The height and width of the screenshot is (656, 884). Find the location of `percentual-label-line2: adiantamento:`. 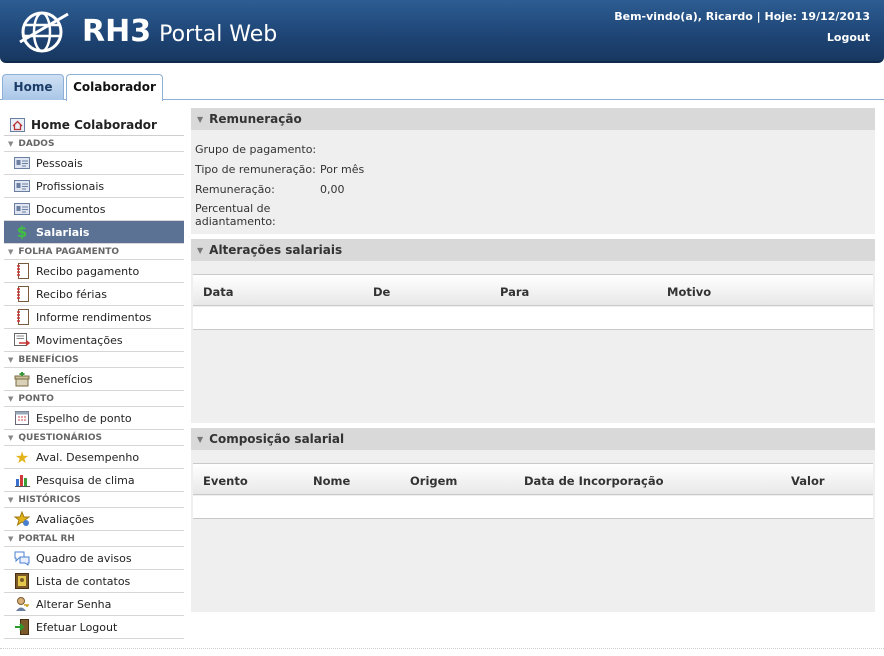

percentual-label-line2: adiantamento: is located at coordinates (235, 221).